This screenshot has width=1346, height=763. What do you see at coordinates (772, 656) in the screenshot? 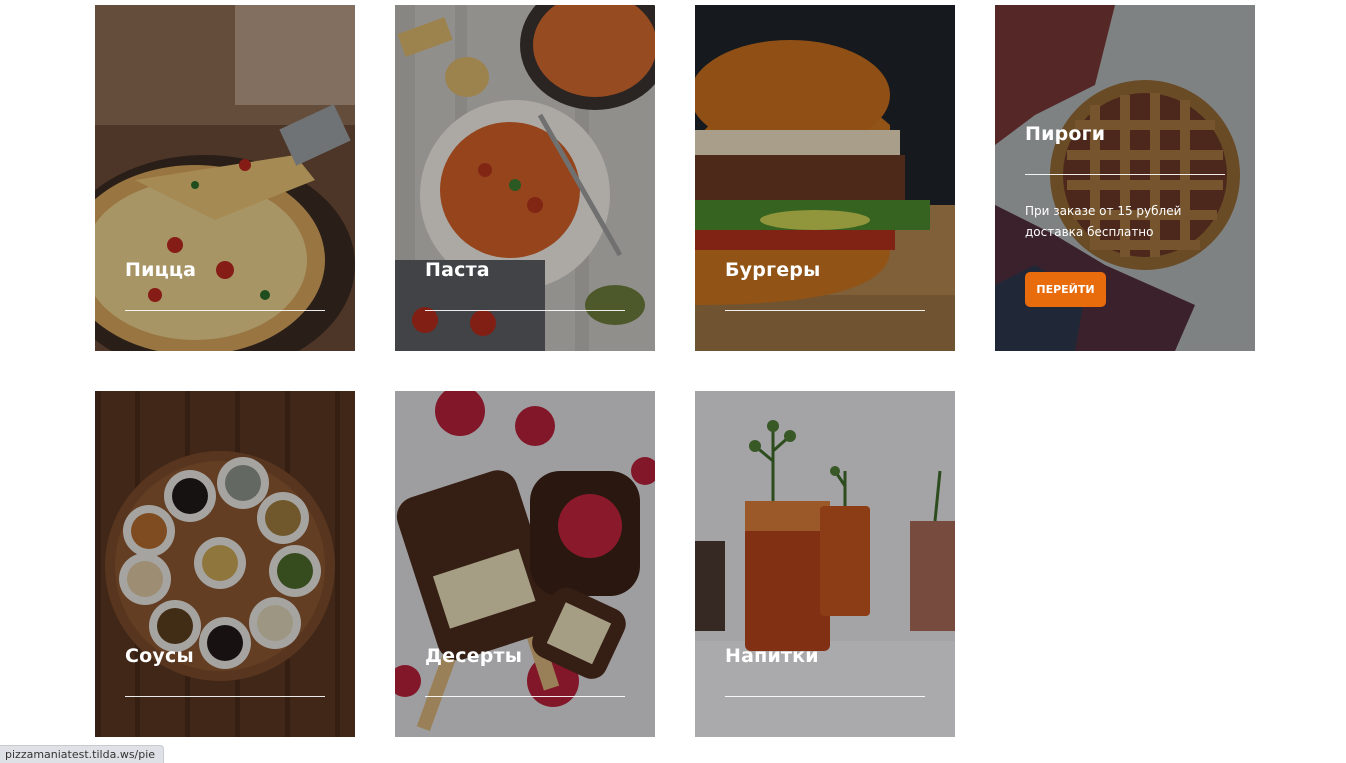
I see `category-title: Напитки` at bounding box center [772, 656].